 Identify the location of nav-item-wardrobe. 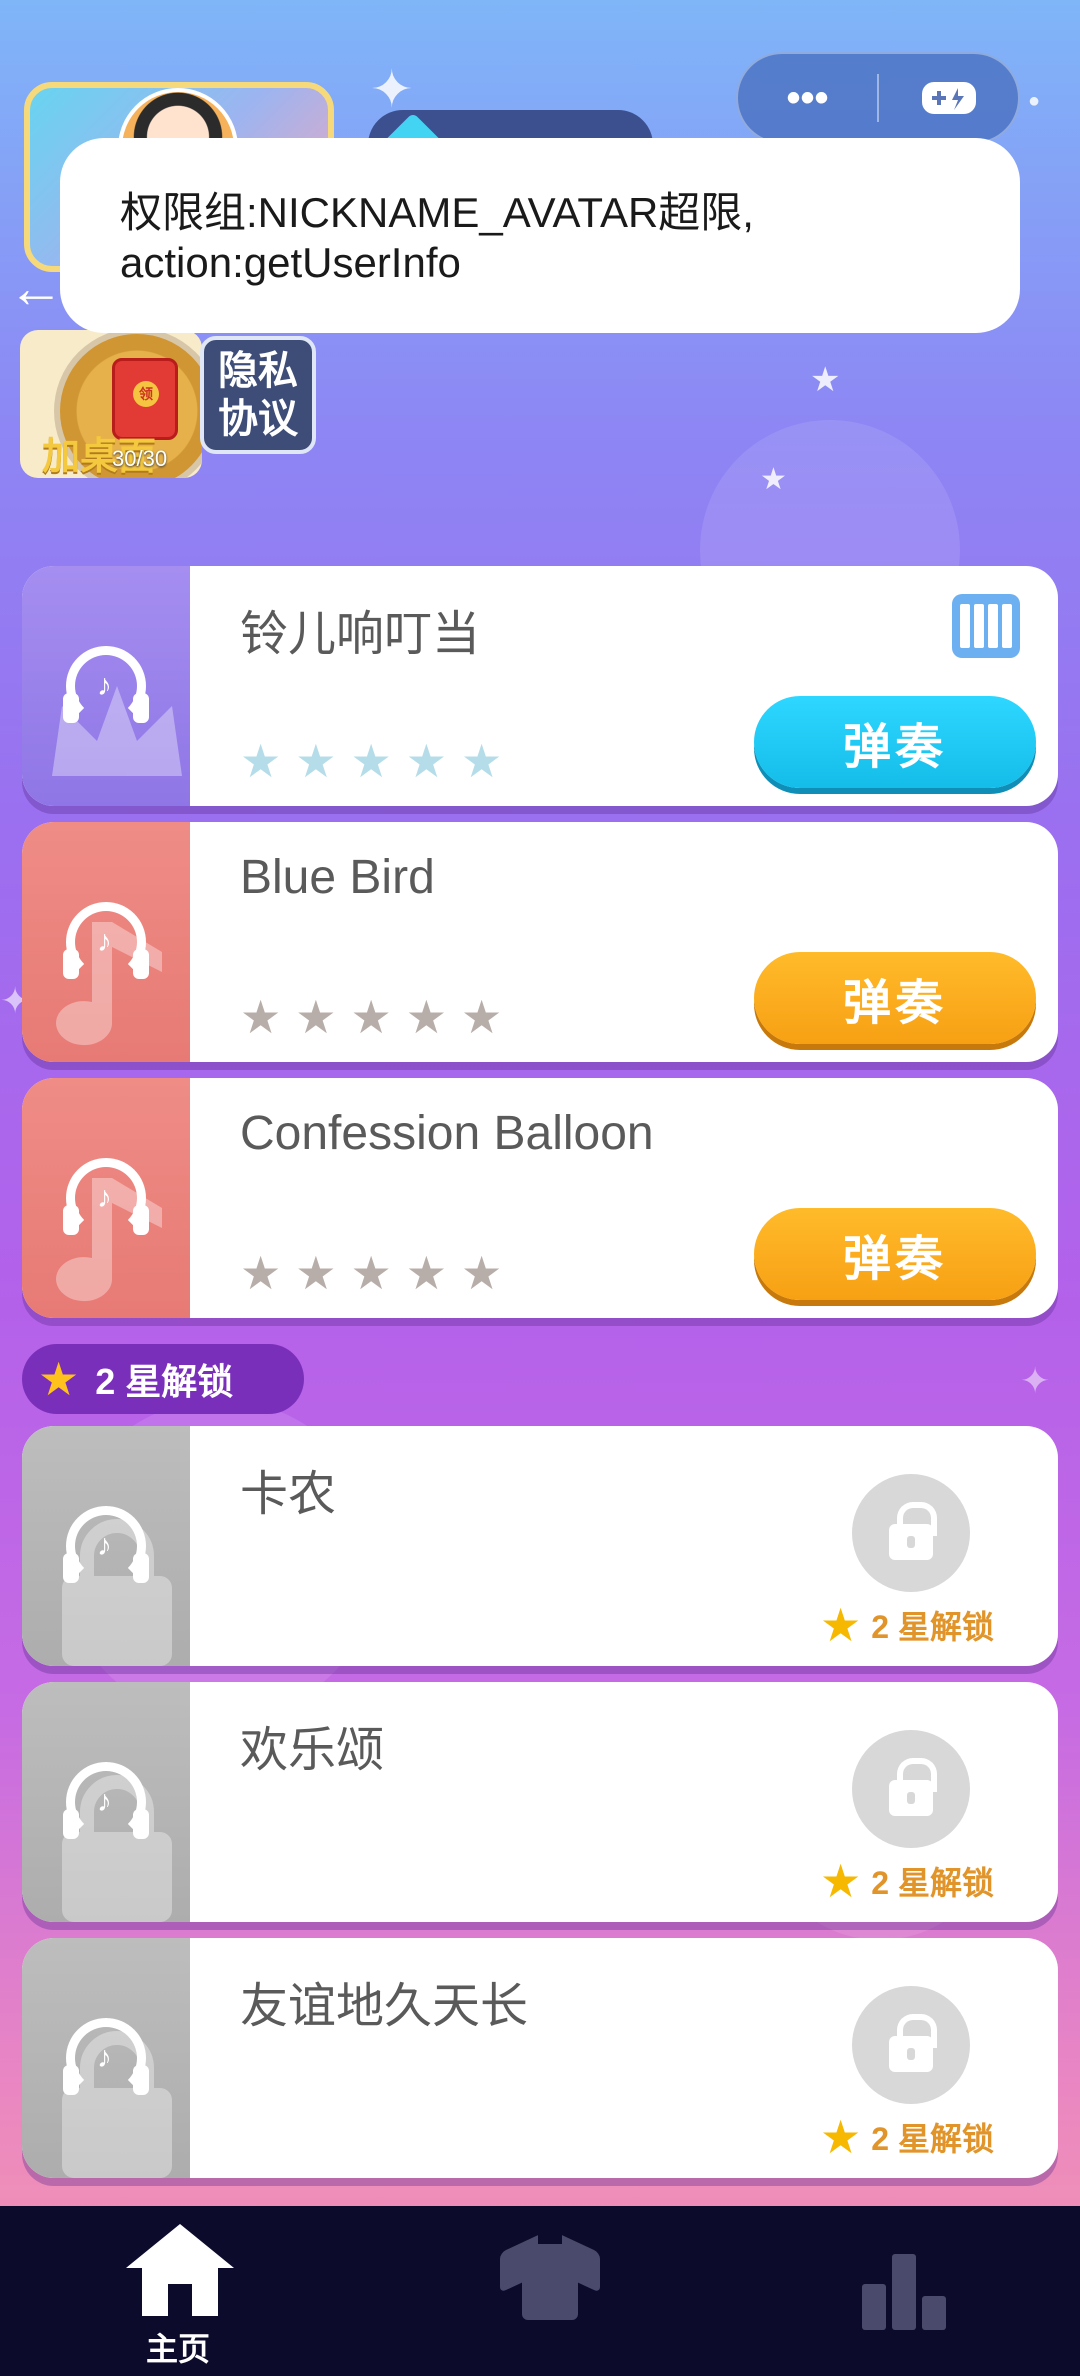
(540, 2291).